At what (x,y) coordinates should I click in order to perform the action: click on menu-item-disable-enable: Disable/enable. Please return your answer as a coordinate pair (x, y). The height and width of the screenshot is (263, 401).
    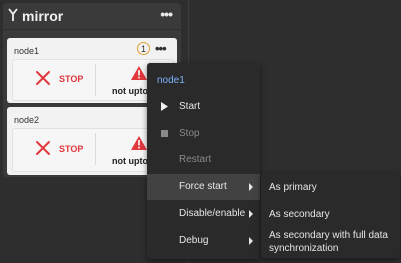
    Looking at the image, I should click on (203, 214).